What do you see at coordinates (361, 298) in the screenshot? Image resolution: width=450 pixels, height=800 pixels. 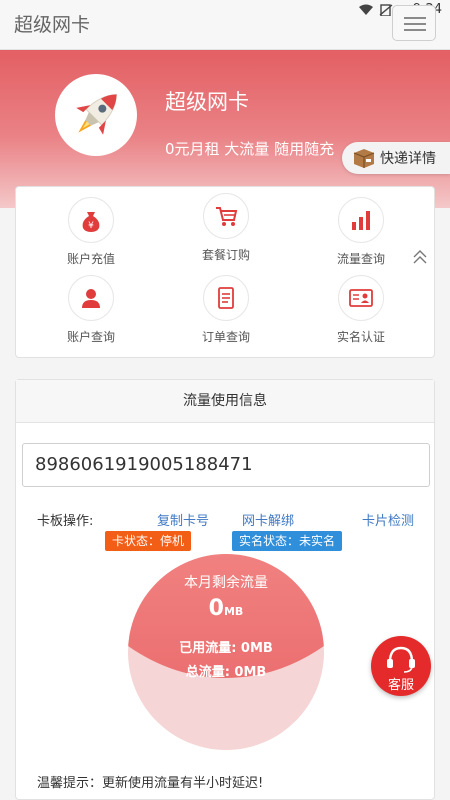 I see `id-card-icon` at bounding box center [361, 298].